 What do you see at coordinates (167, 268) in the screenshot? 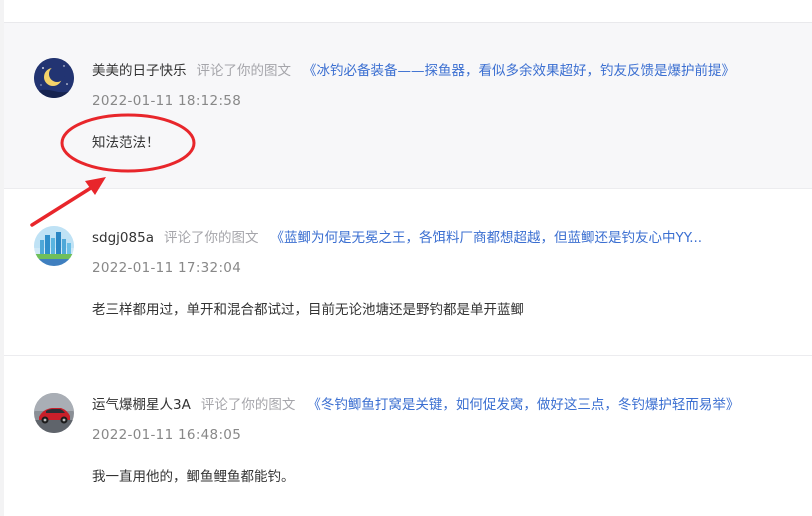
I see `timestamp: 2022-01-11 17:32:04` at bounding box center [167, 268].